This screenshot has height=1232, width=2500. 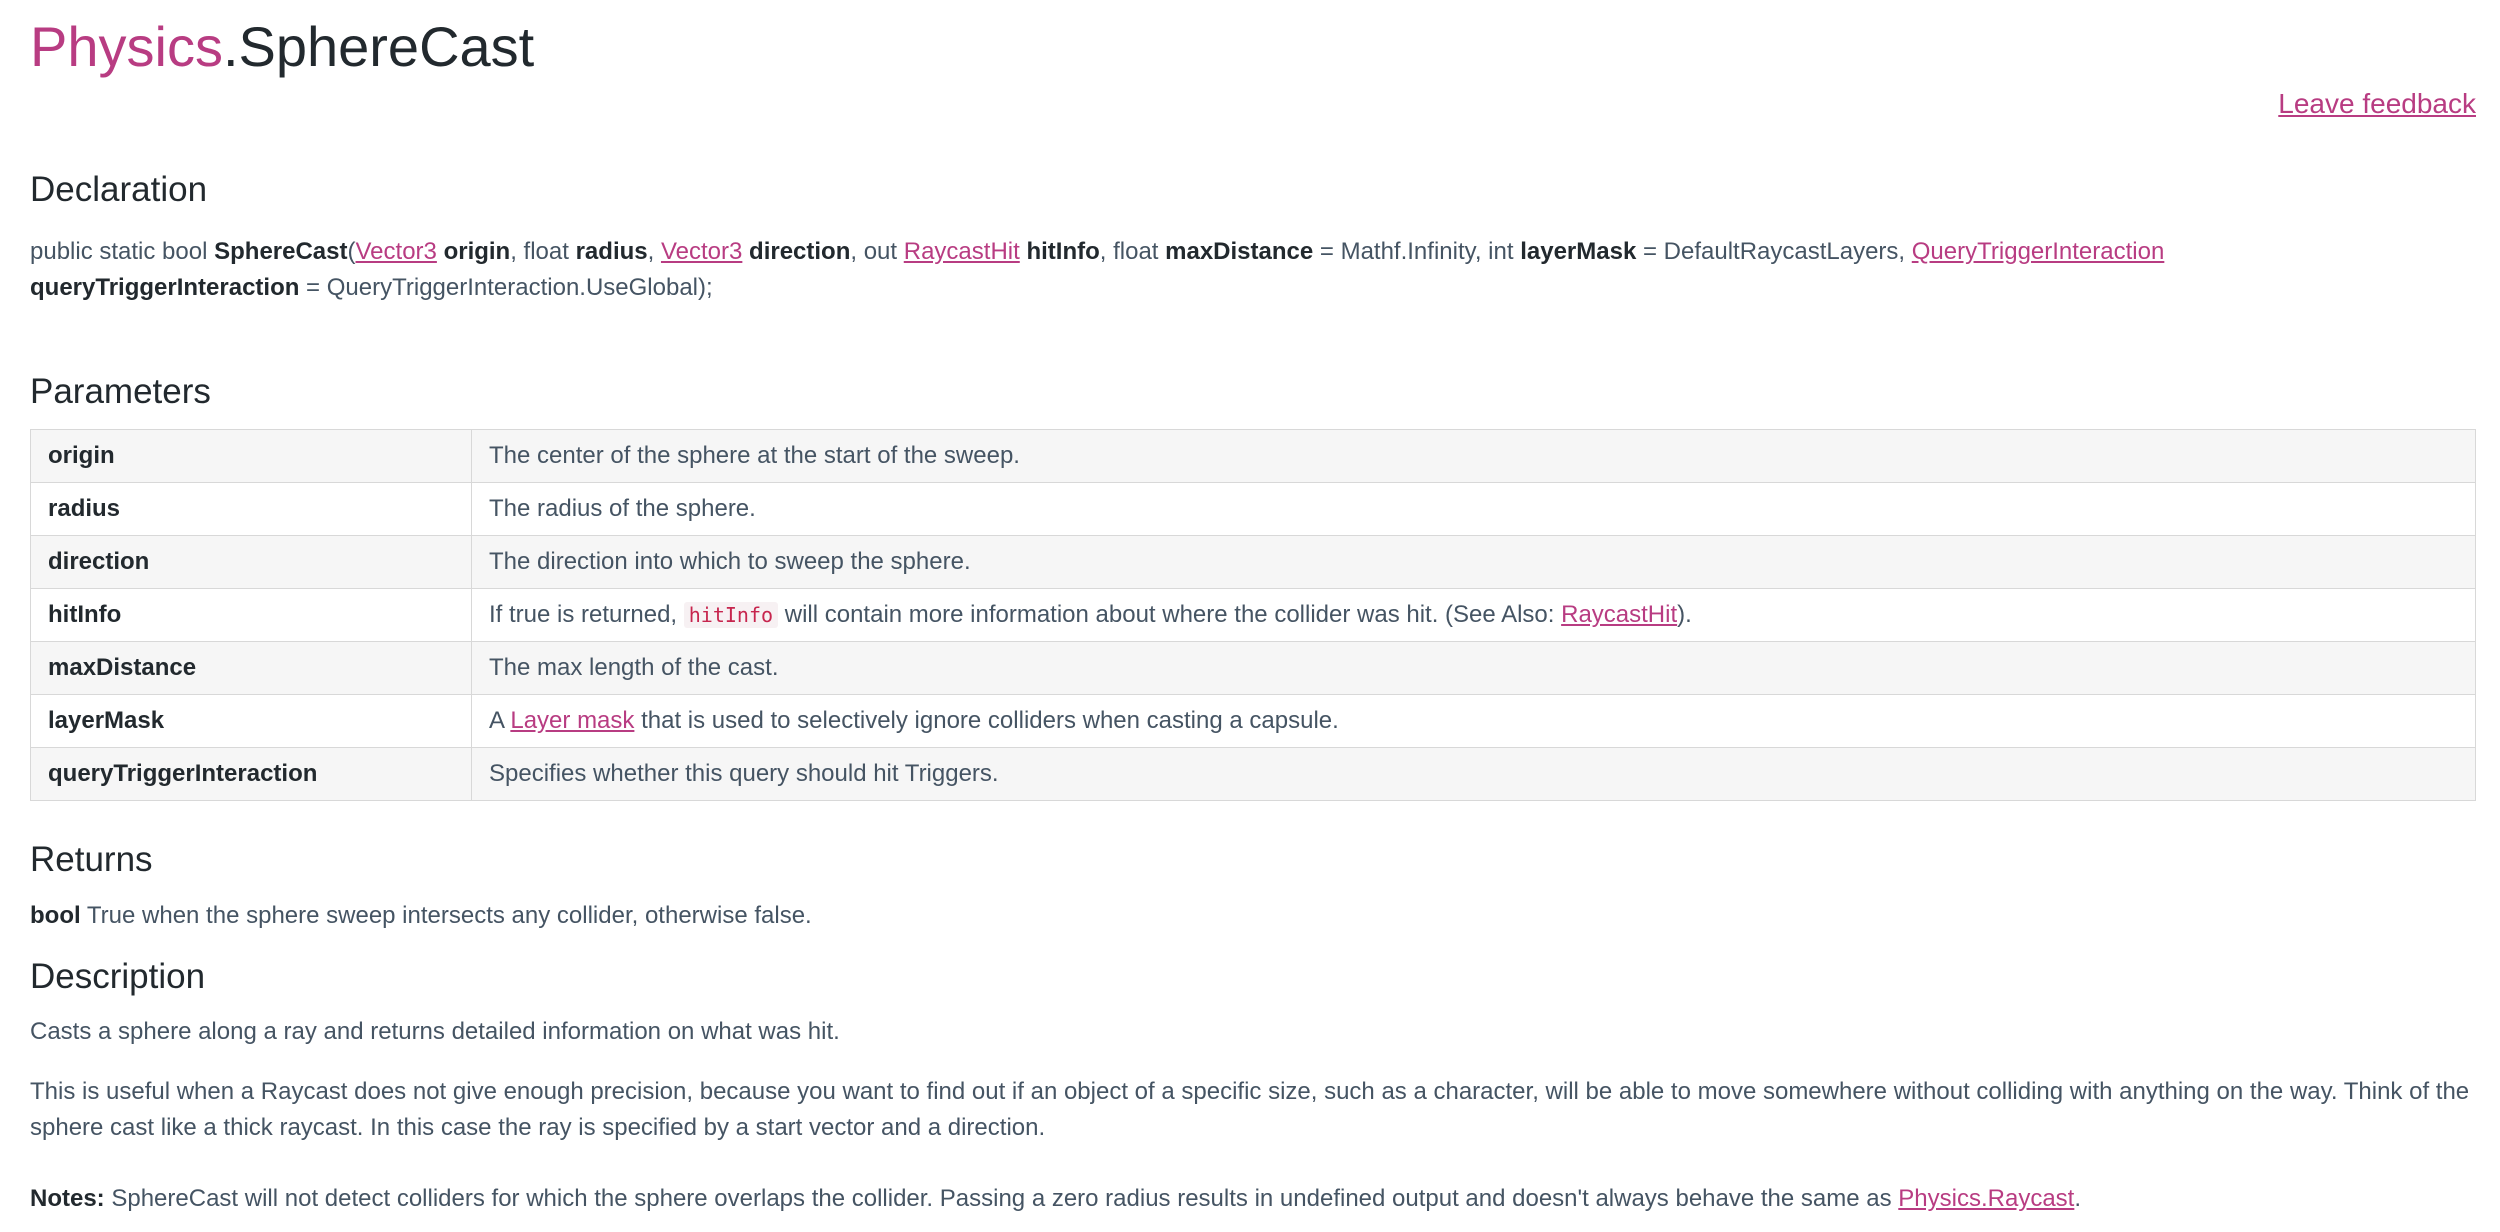 I want to click on param-name: radius, so click(x=251, y=509).